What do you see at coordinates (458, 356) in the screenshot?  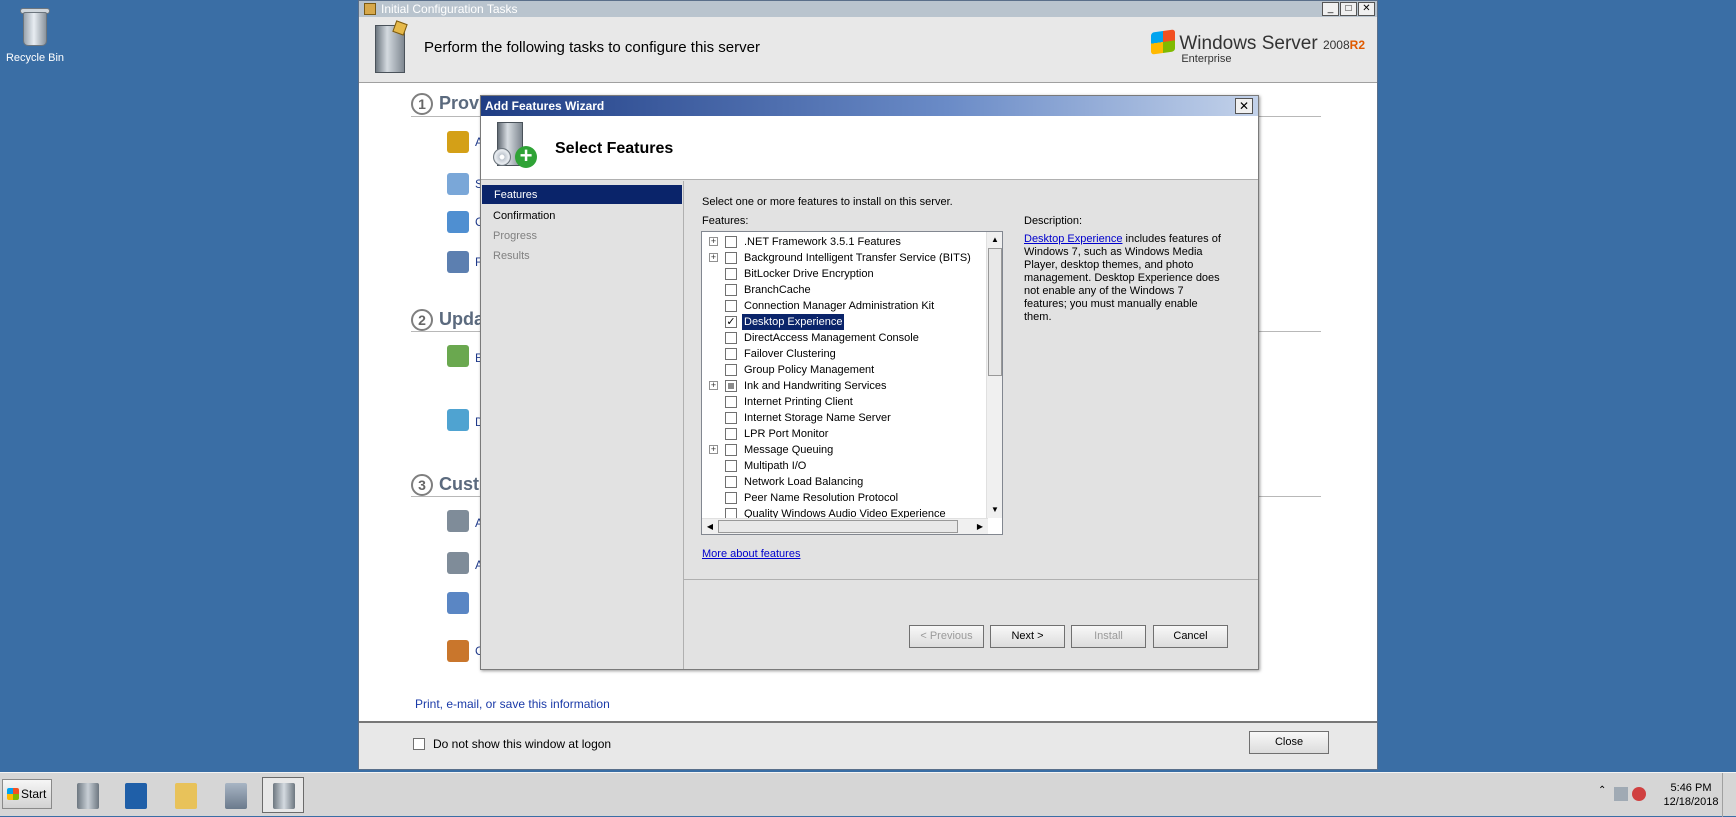 I see `users-icon` at bounding box center [458, 356].